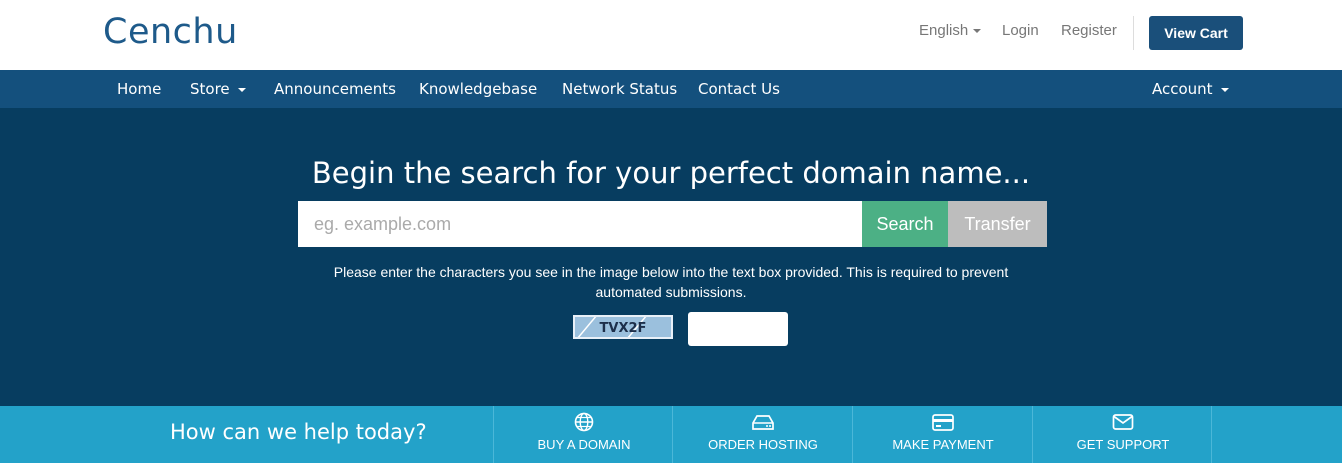 This screenshot has height=463, width=1342. What do you see at coordinates (210, 89) in the screenshot?
I see `nav-item-store-label: Store` at bounding box center [210, 89].